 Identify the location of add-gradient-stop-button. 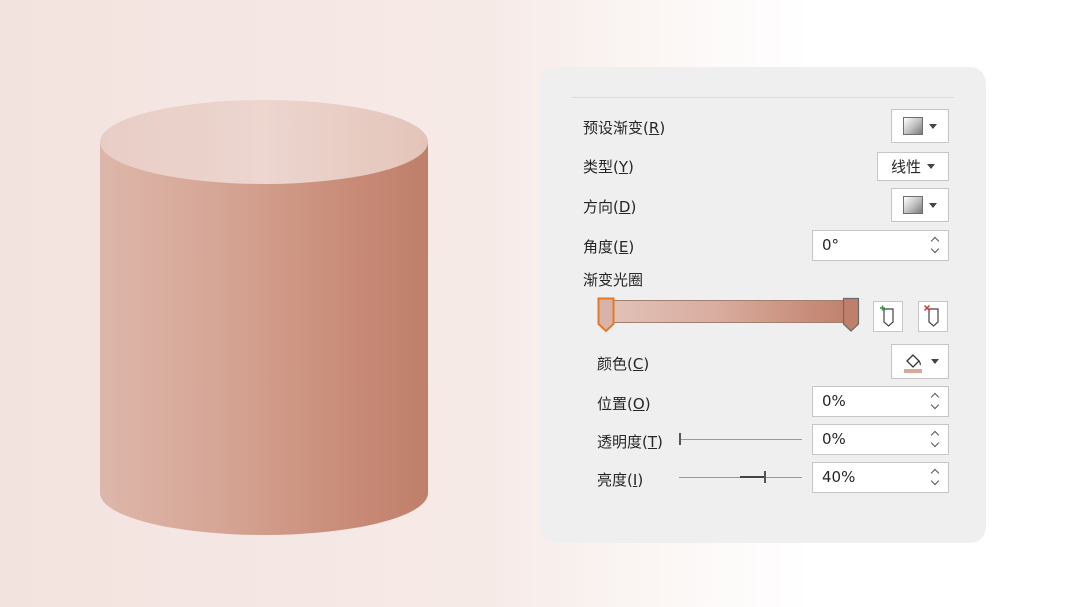
(888, 316).